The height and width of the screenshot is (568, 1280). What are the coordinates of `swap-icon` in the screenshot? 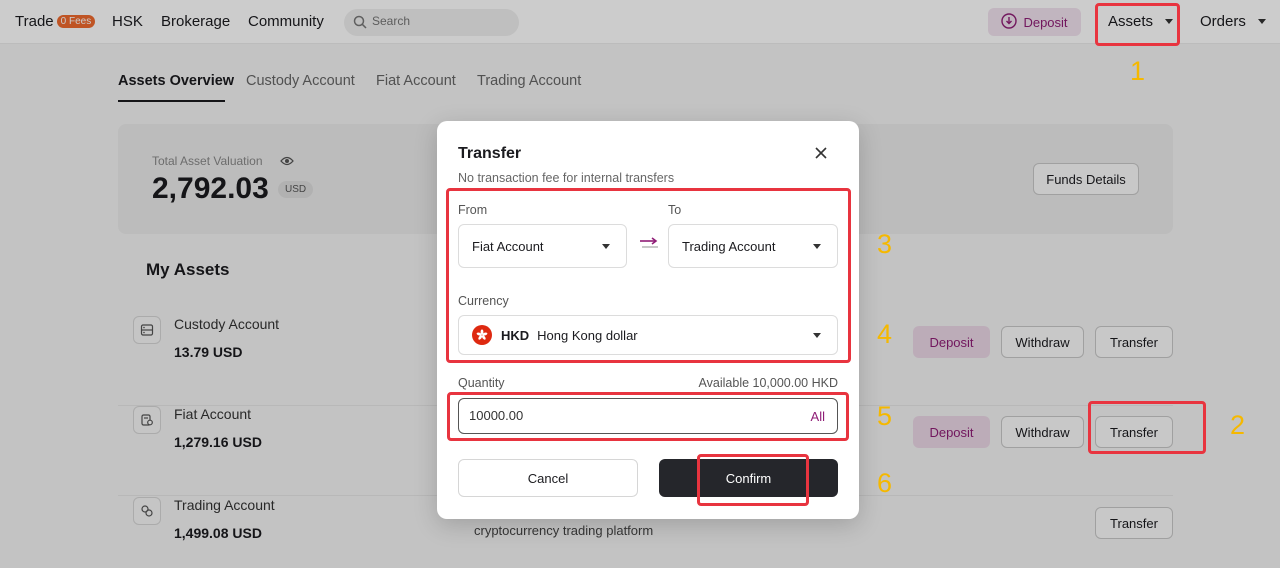 It's located at (649, 246).